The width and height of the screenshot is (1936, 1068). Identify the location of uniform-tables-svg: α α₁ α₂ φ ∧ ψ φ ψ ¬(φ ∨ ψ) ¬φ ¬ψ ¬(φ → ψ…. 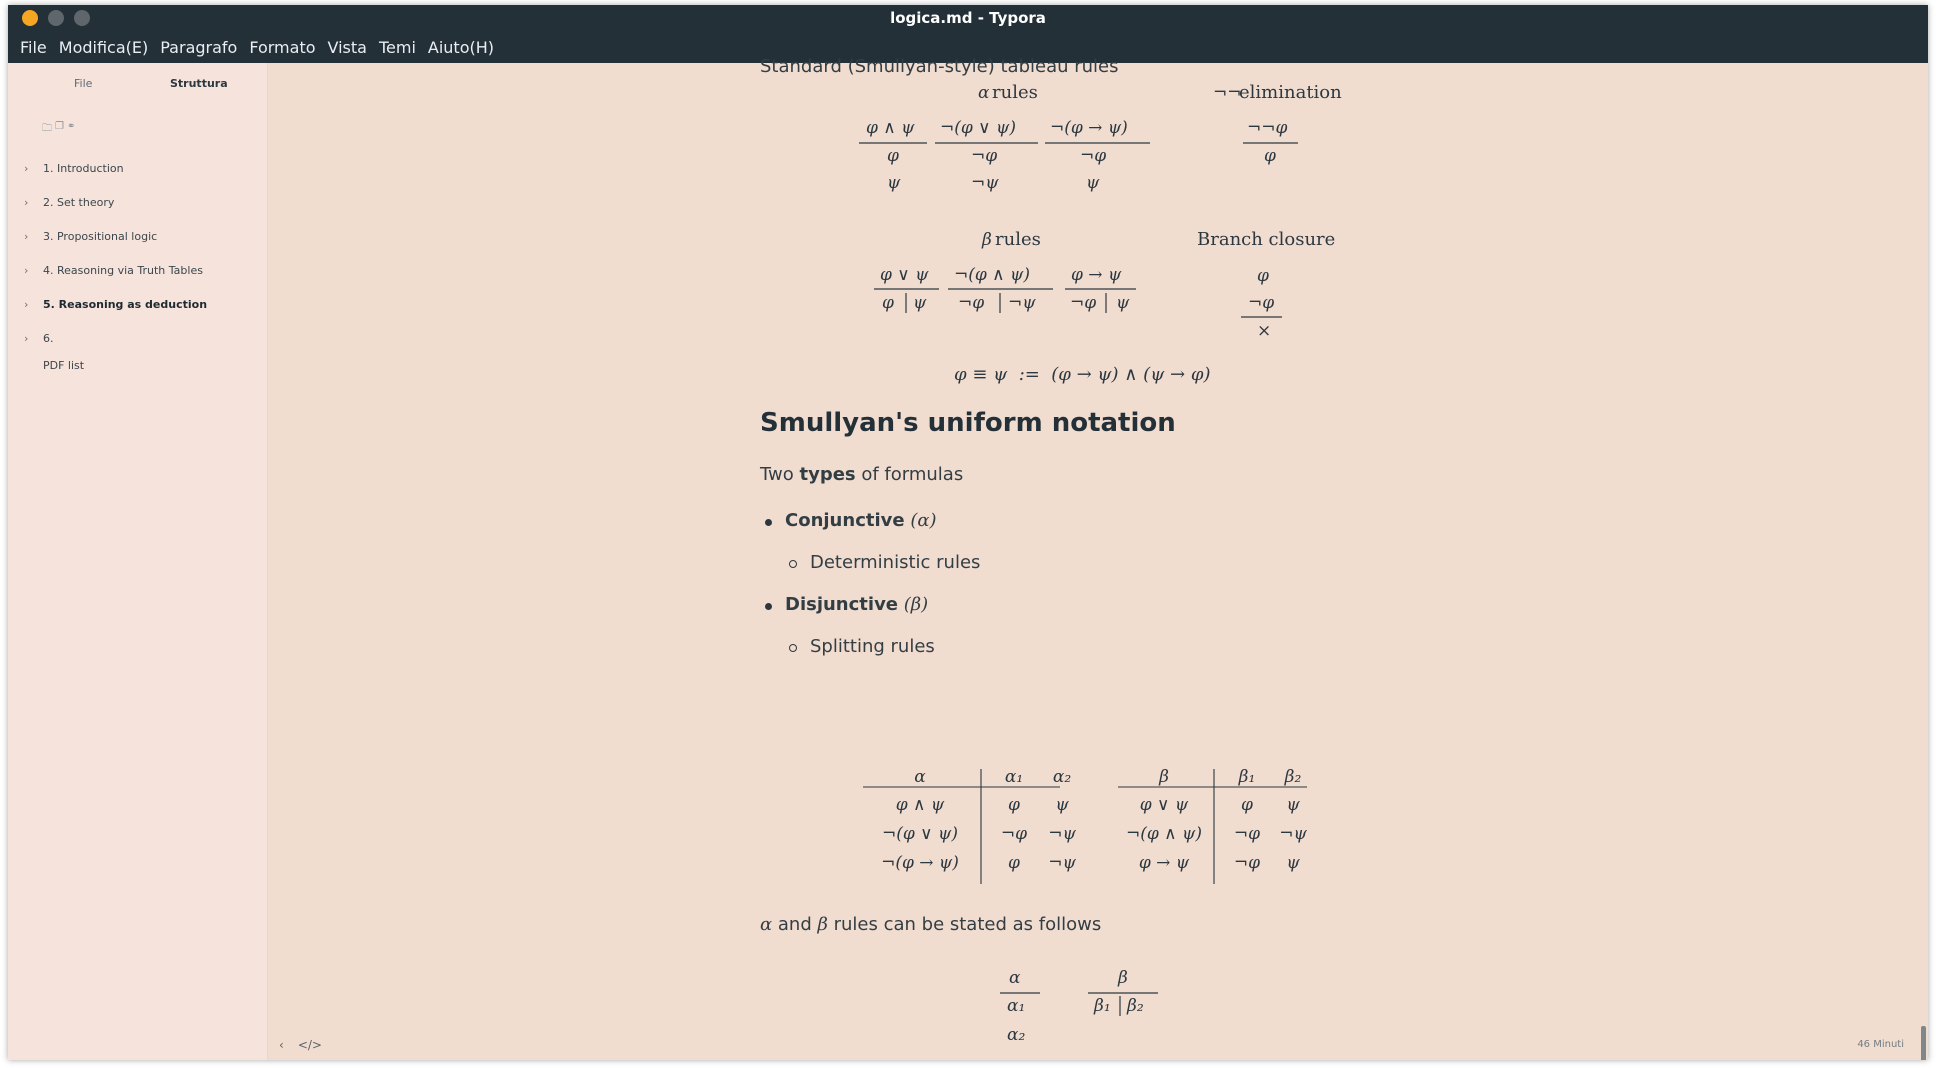
(1085, 825).